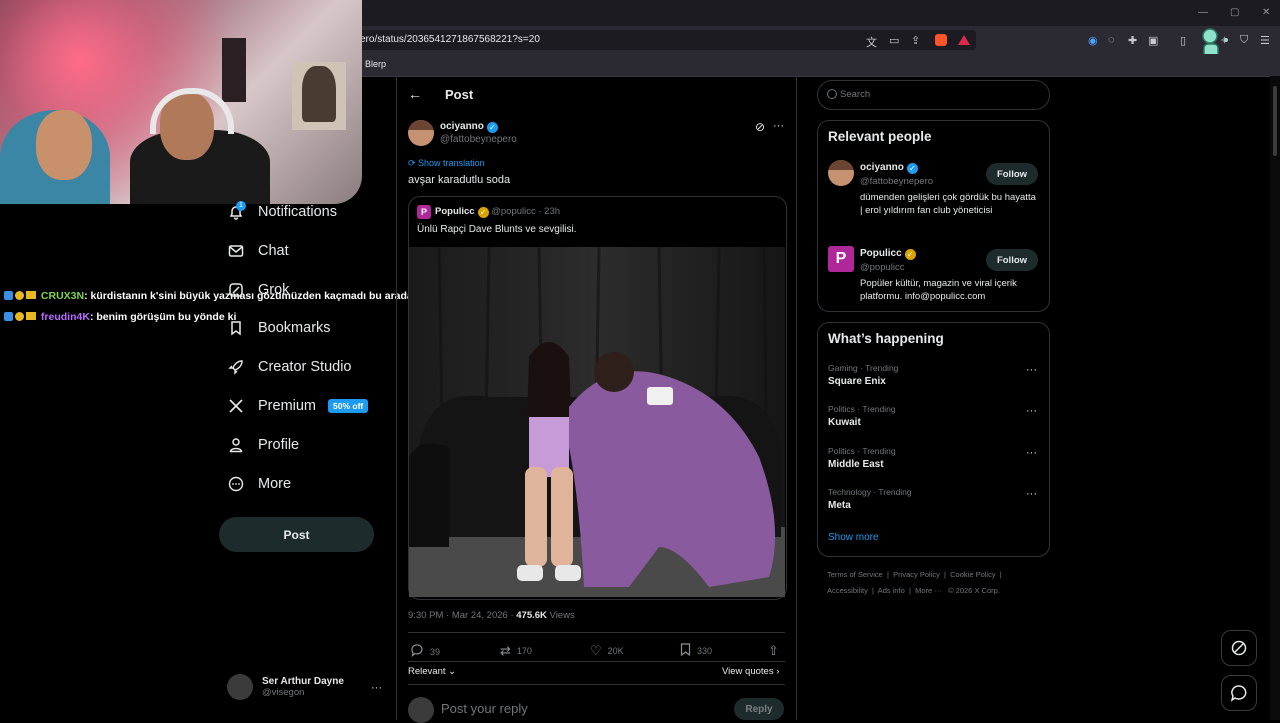 This screenshot has height=723, width=1280. I want to click on footer-link: More ···, so click(928, 590).